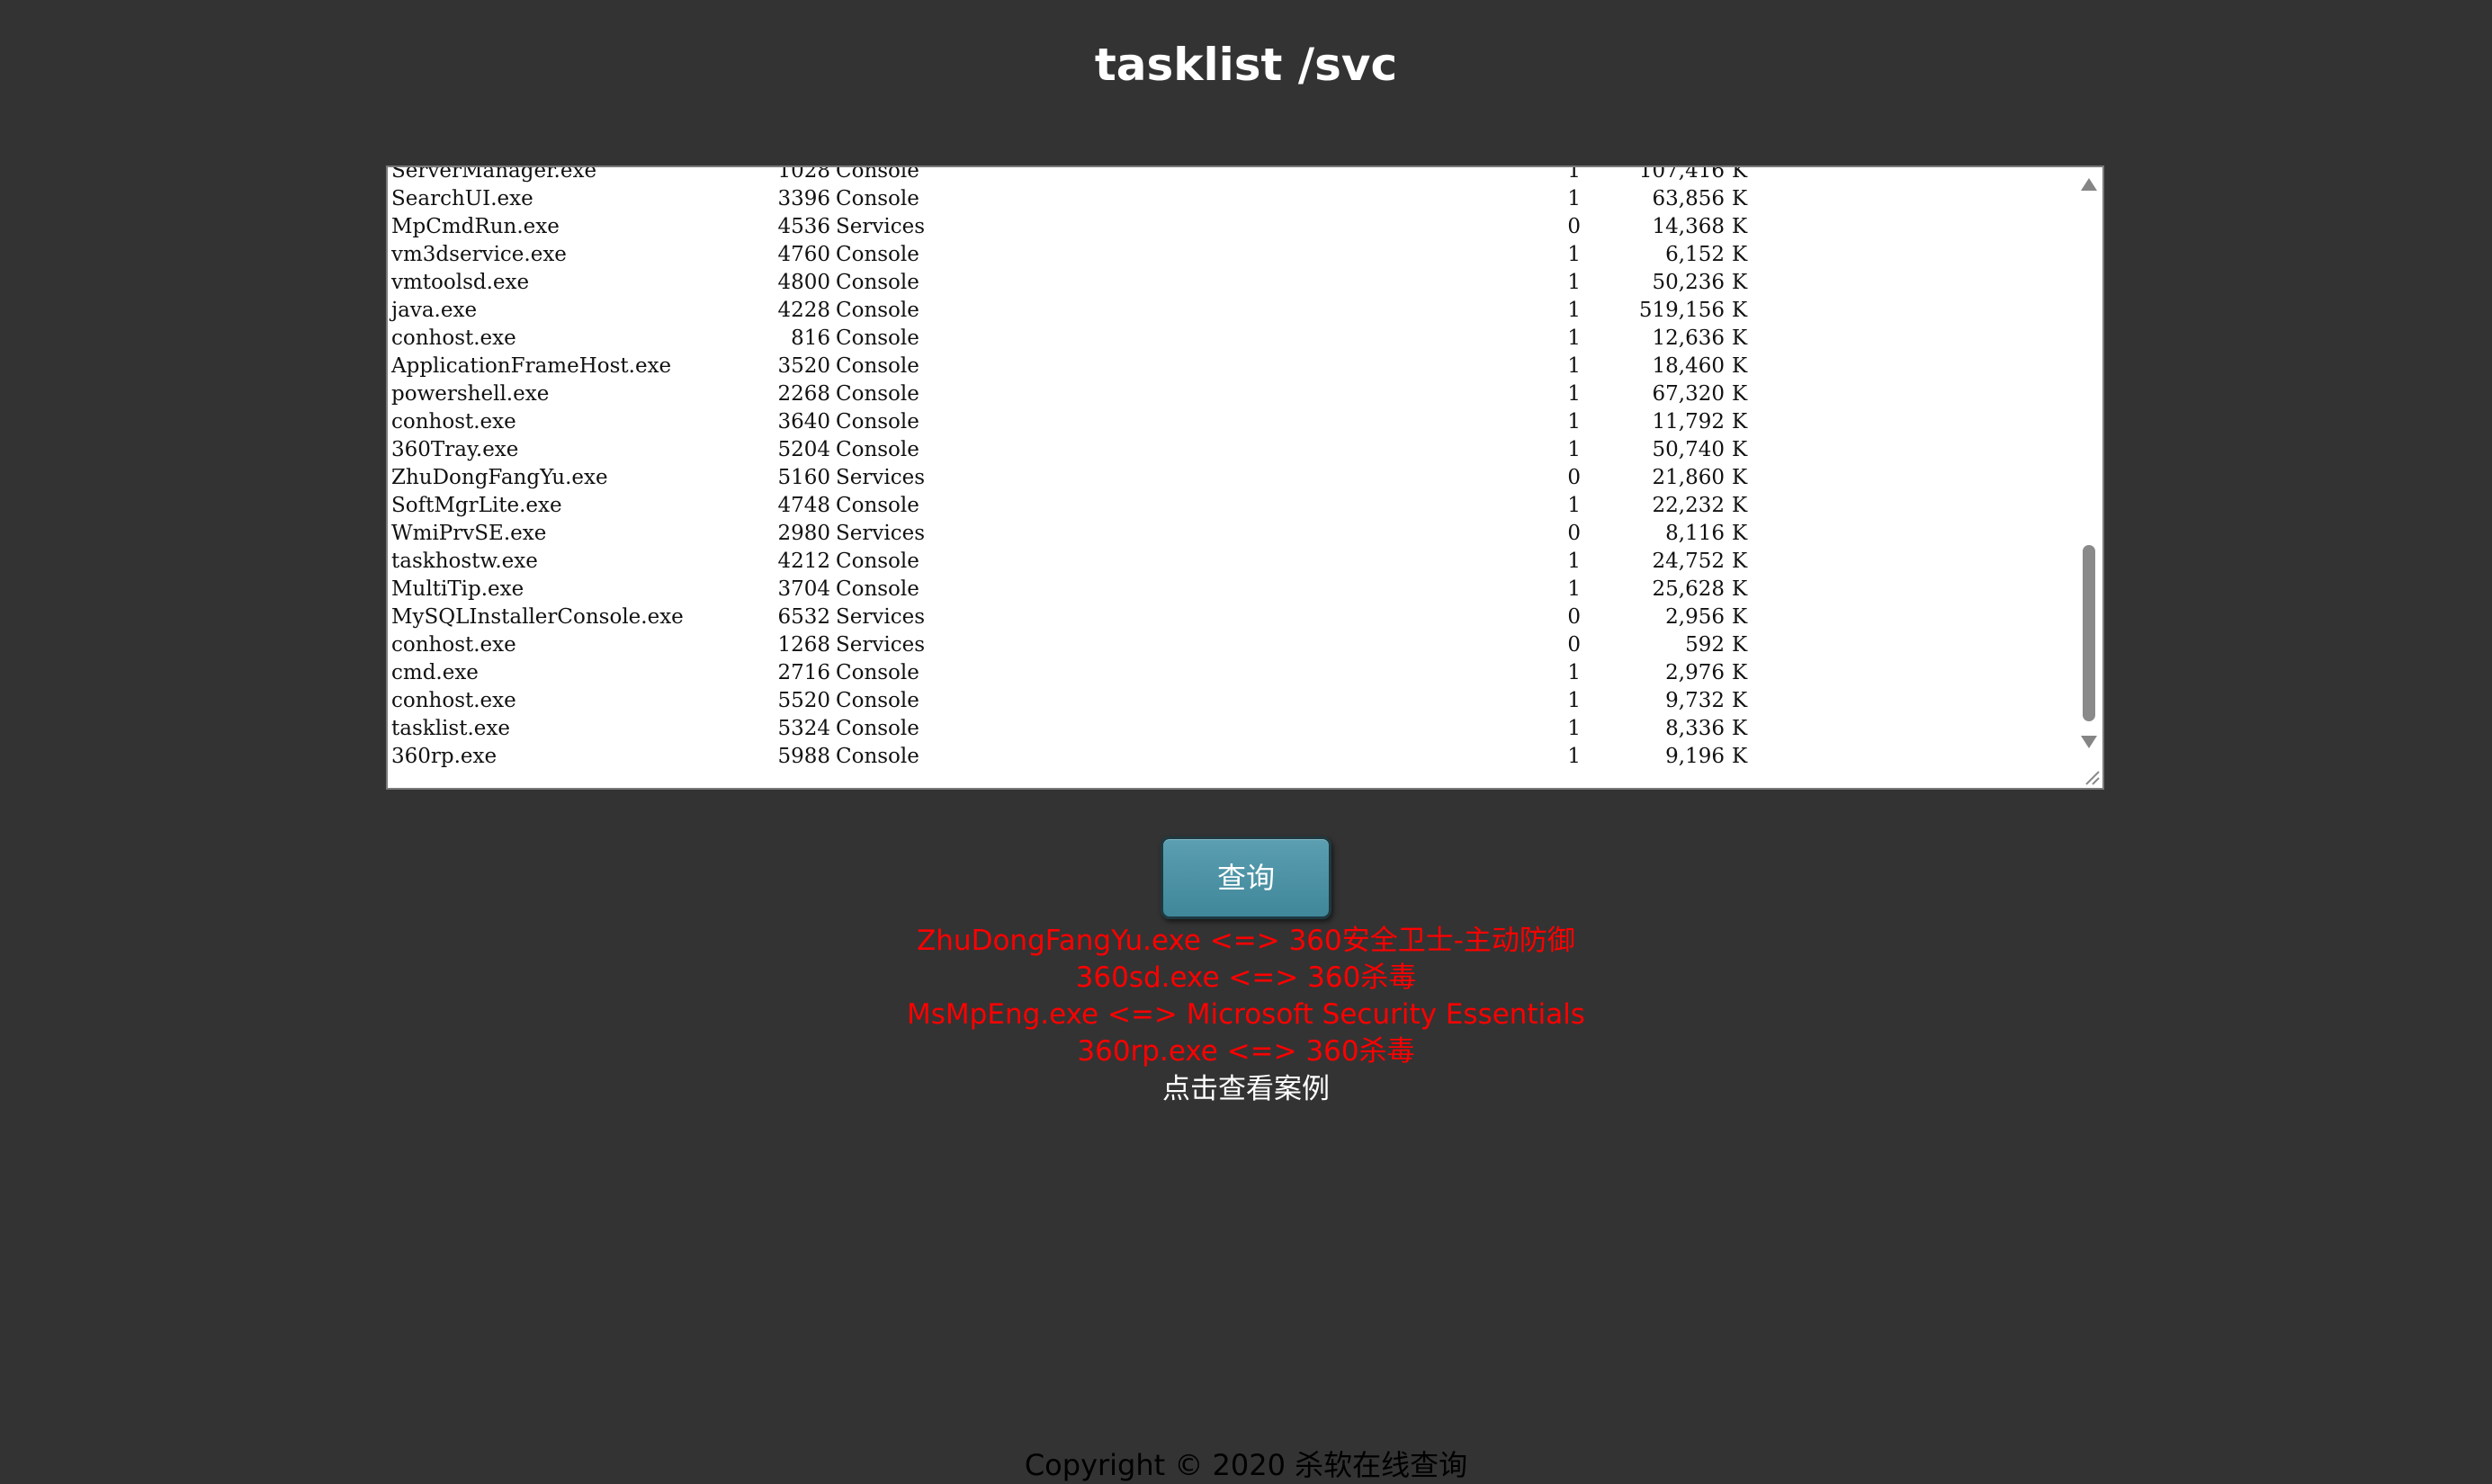  I want to click on process-name: MySQLInstallerConsole.exe, so click(537, 617).